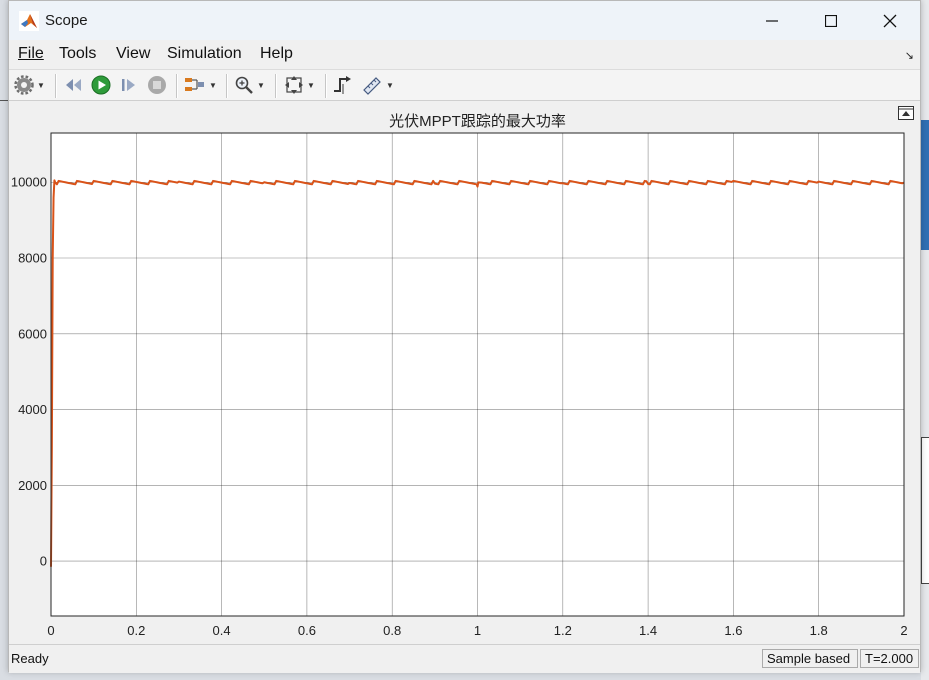 This screenshot has width=929, height=680. Describe the element at coordinates (889, 658) in the screenshot. I see `simulation-time-indicator: T=2.000` at that location.